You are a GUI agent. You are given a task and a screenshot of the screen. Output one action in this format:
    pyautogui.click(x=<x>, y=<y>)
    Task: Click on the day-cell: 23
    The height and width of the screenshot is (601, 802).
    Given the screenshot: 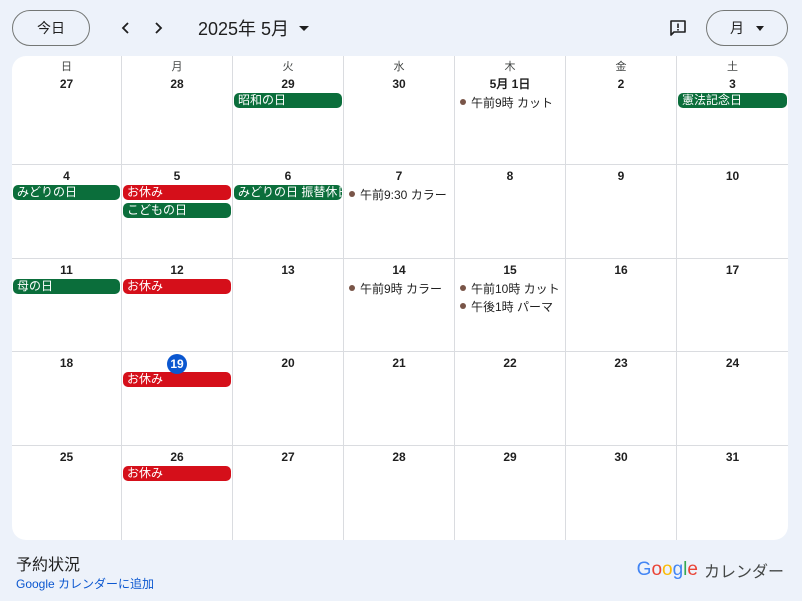 What is the action you would take?
    pyautogui.click(x=621, y=399)
    